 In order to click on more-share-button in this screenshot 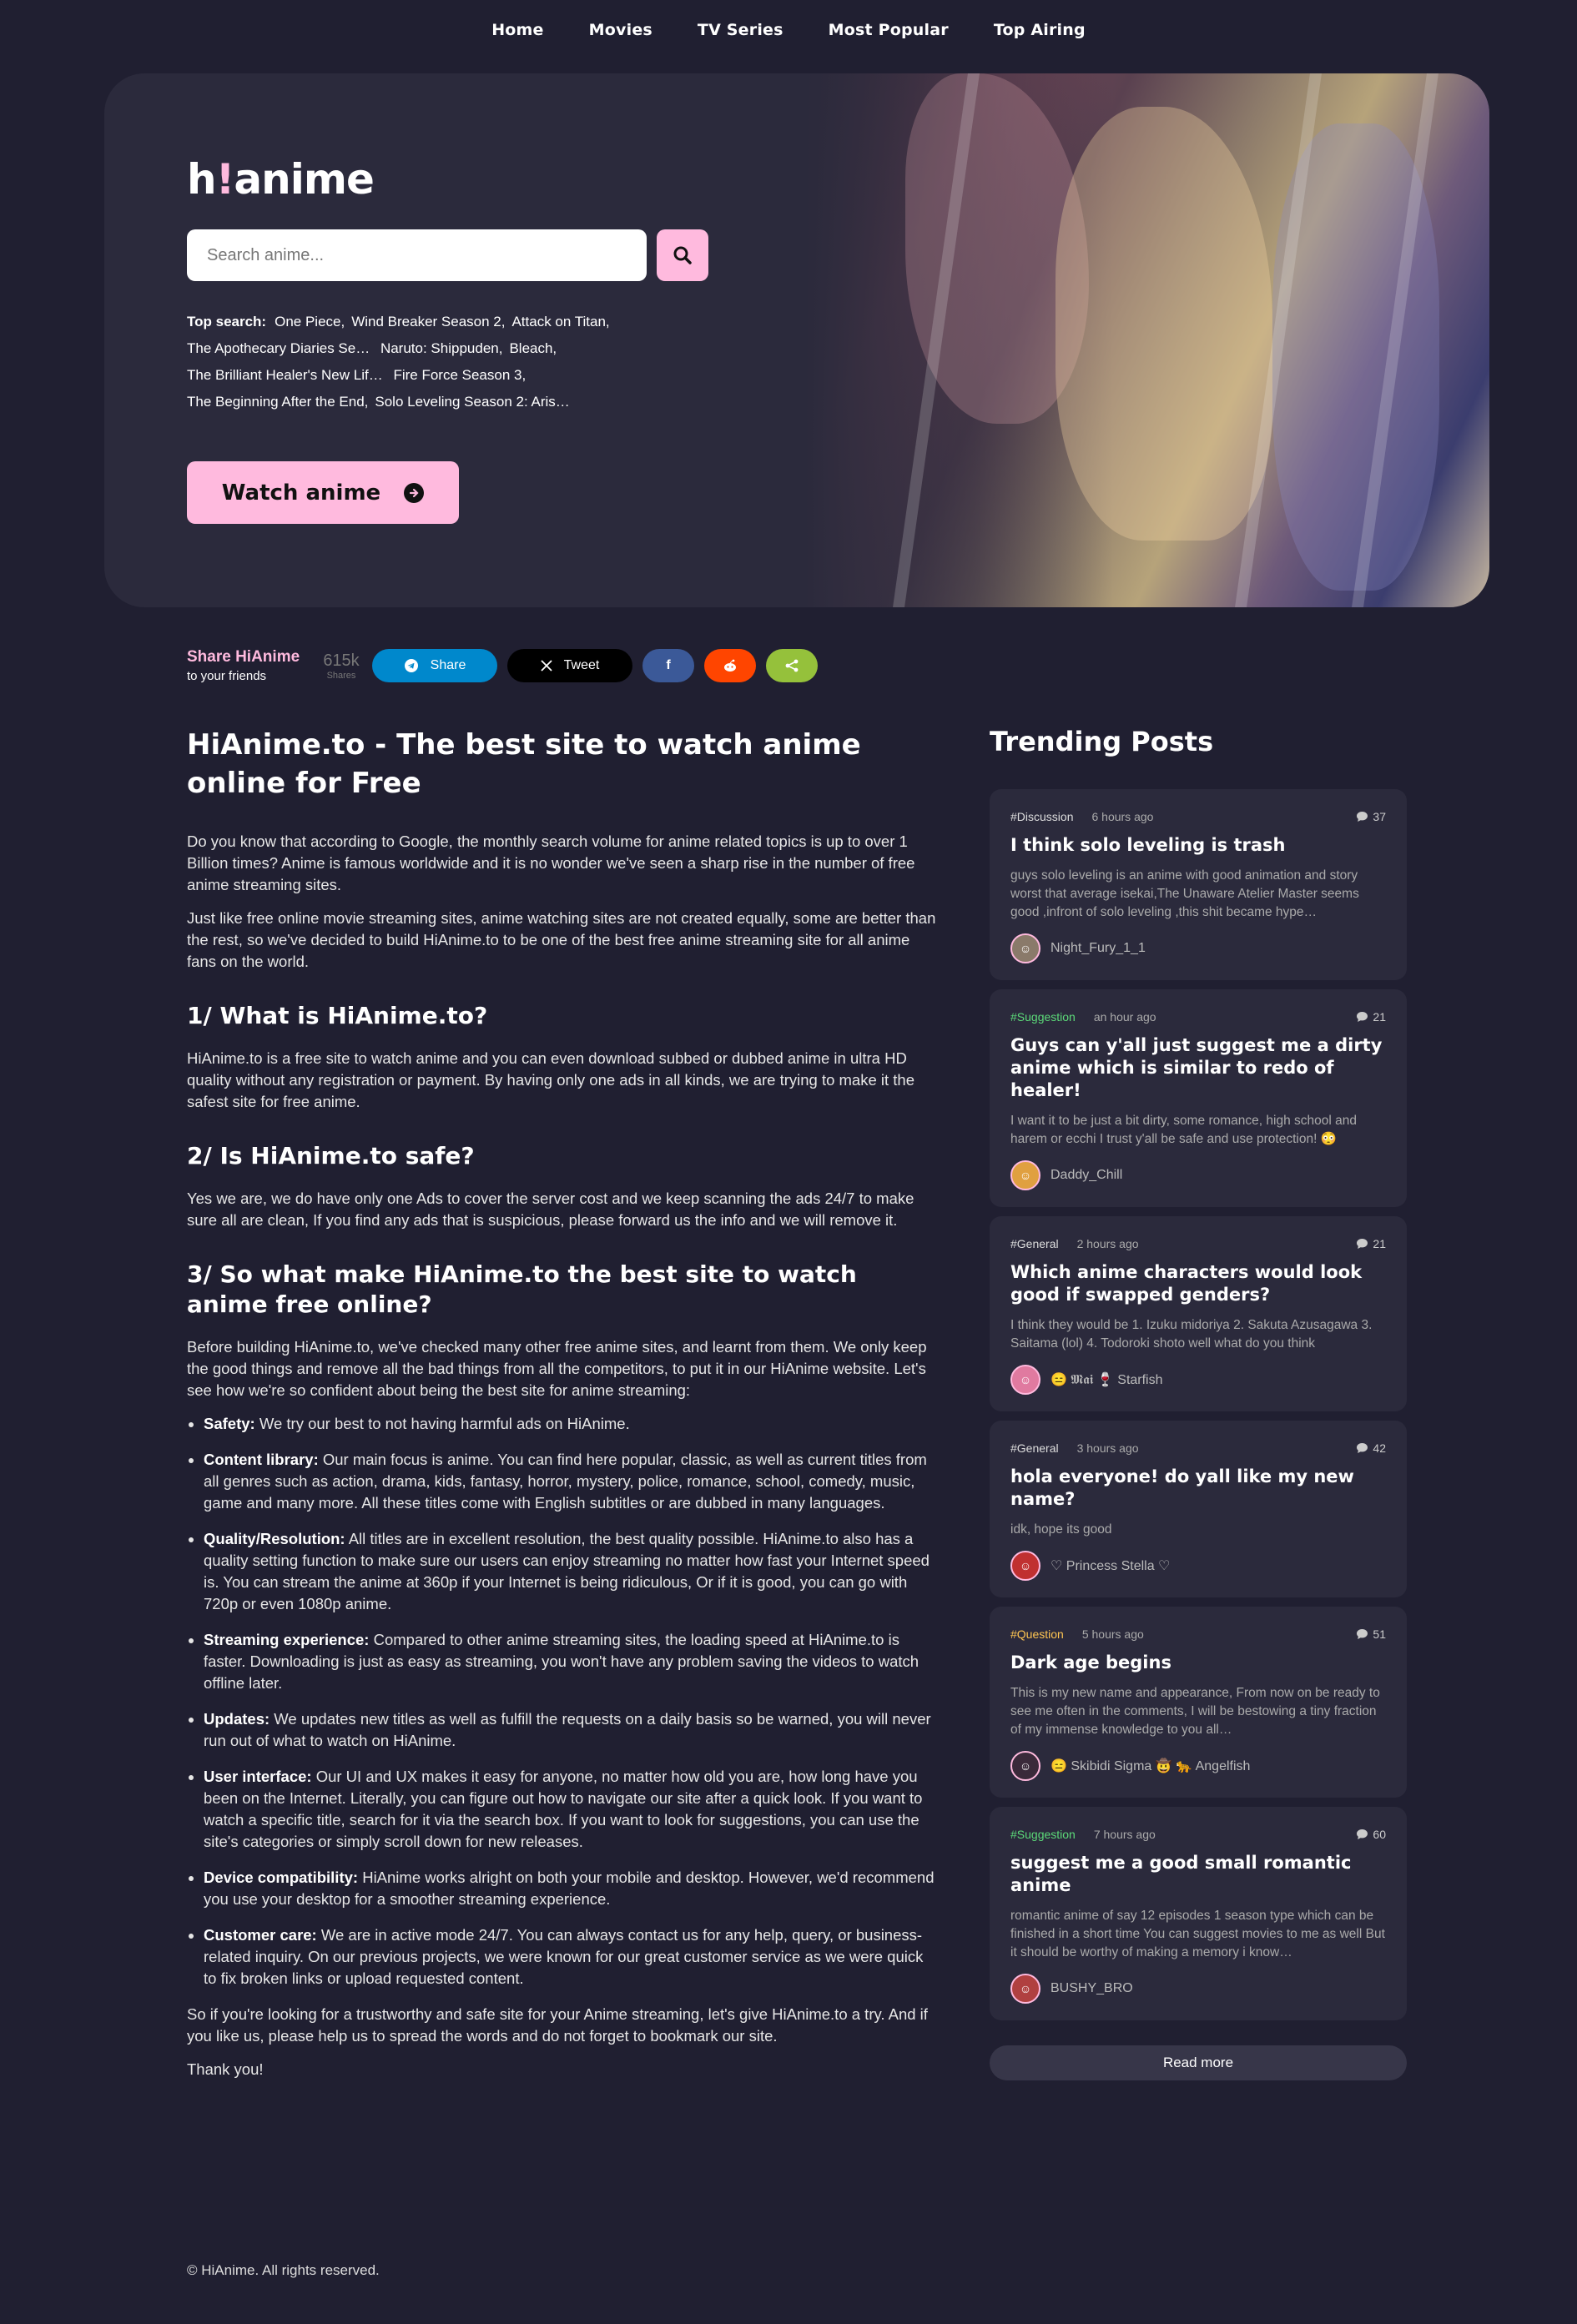, I will do `click(792, 665)`.